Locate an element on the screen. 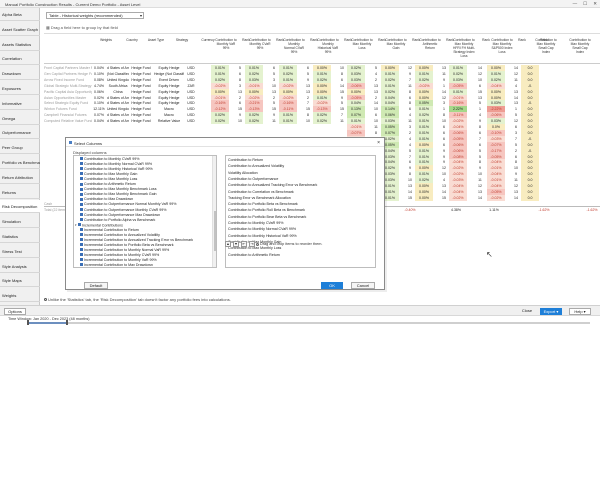  move-up-button: ▲ is located at coordinates (228, 244).